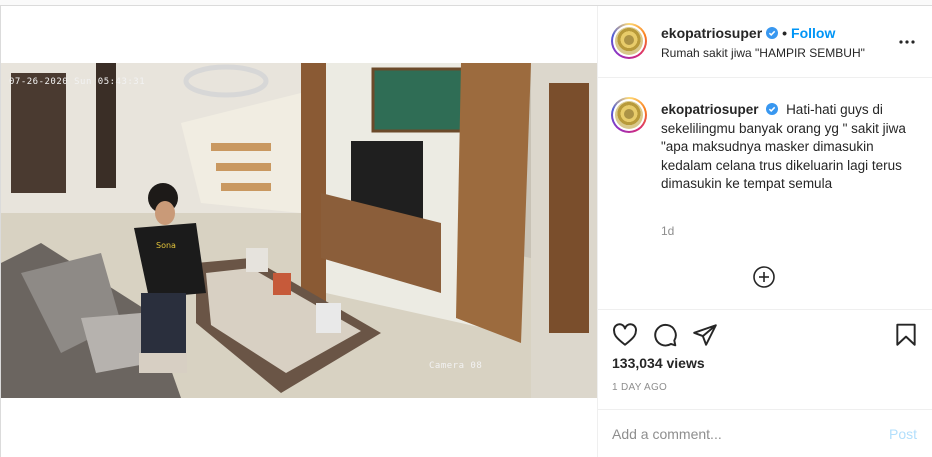 This screenshot has height=457, width=932. I want to click on avatar, so click(629, 41).